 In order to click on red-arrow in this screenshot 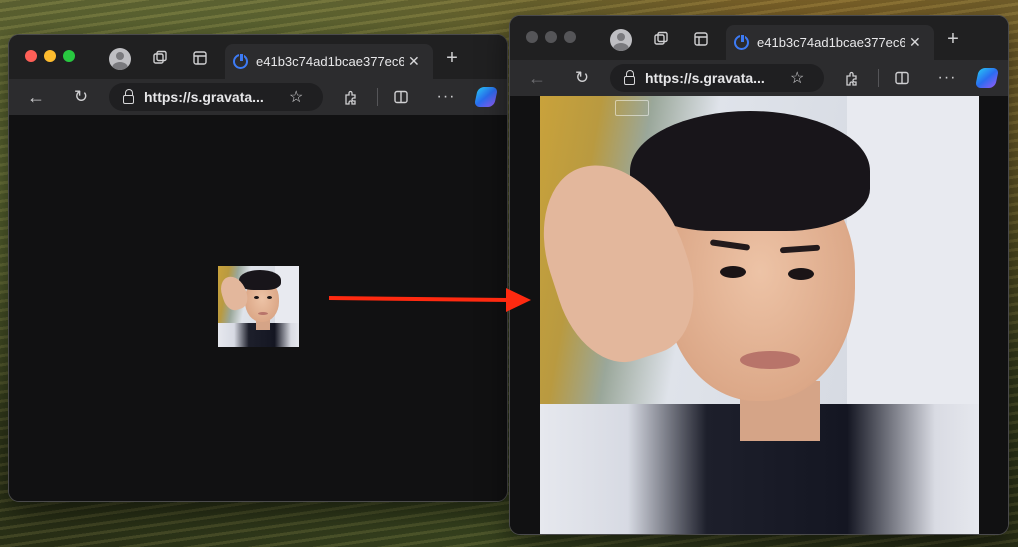, I will do `click(429, 300)`.